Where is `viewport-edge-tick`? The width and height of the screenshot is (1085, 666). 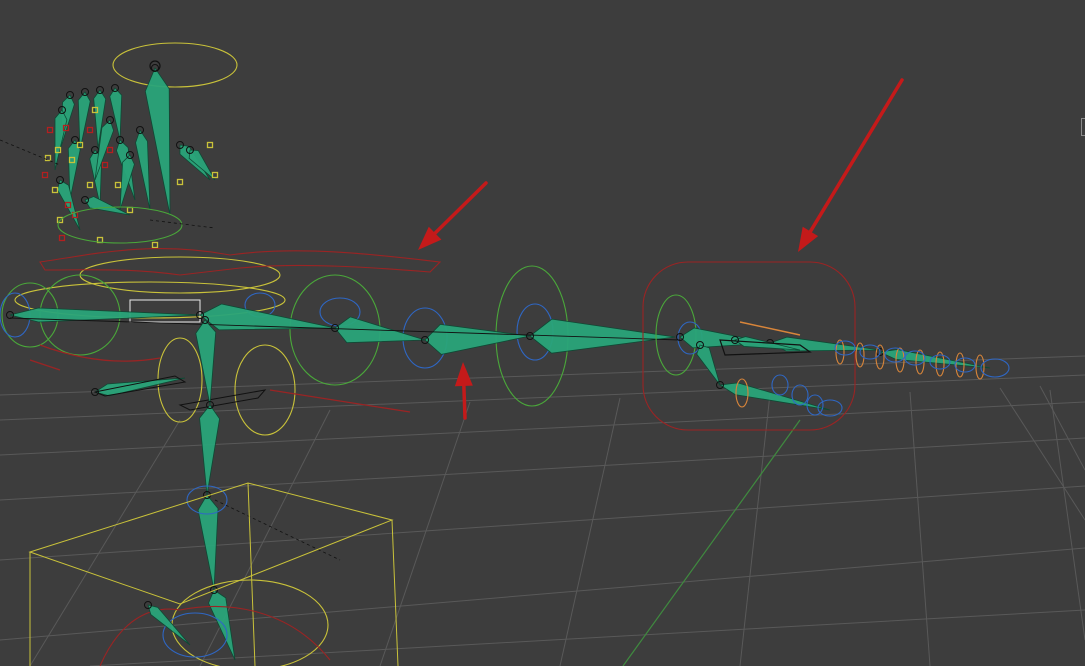
viewport-edge-tick is located at coordinates (1083, 127).